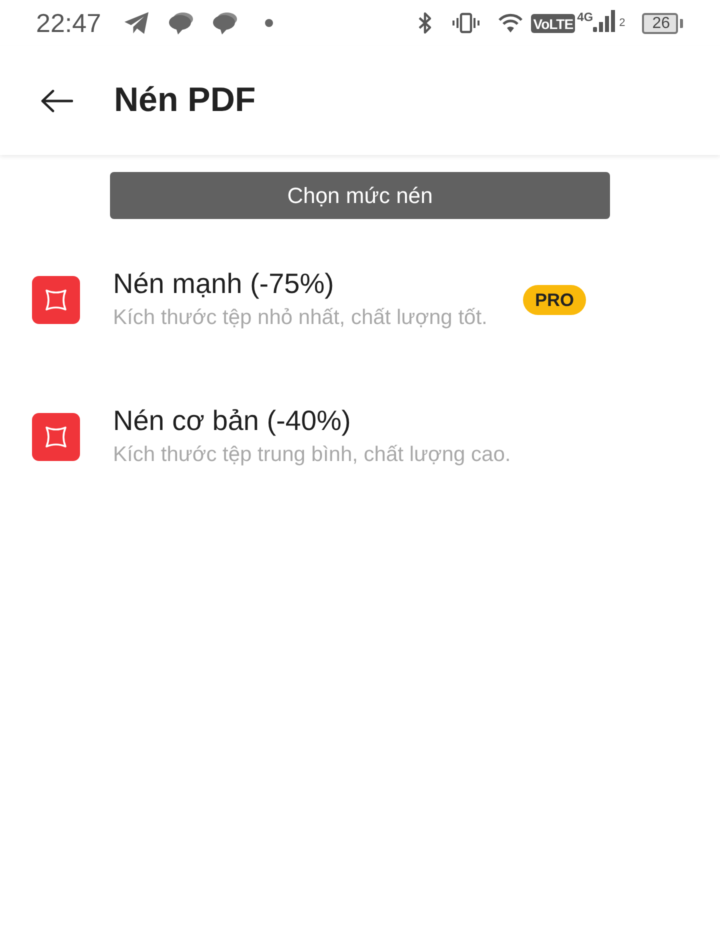 Image resolution: width=720 pixels, height=946 pixels. What do you see at coordinates (416, 421) in the screenshot?
I see `option-title: Nén cơ bản (-40%)` at bounding box center [416, 421].